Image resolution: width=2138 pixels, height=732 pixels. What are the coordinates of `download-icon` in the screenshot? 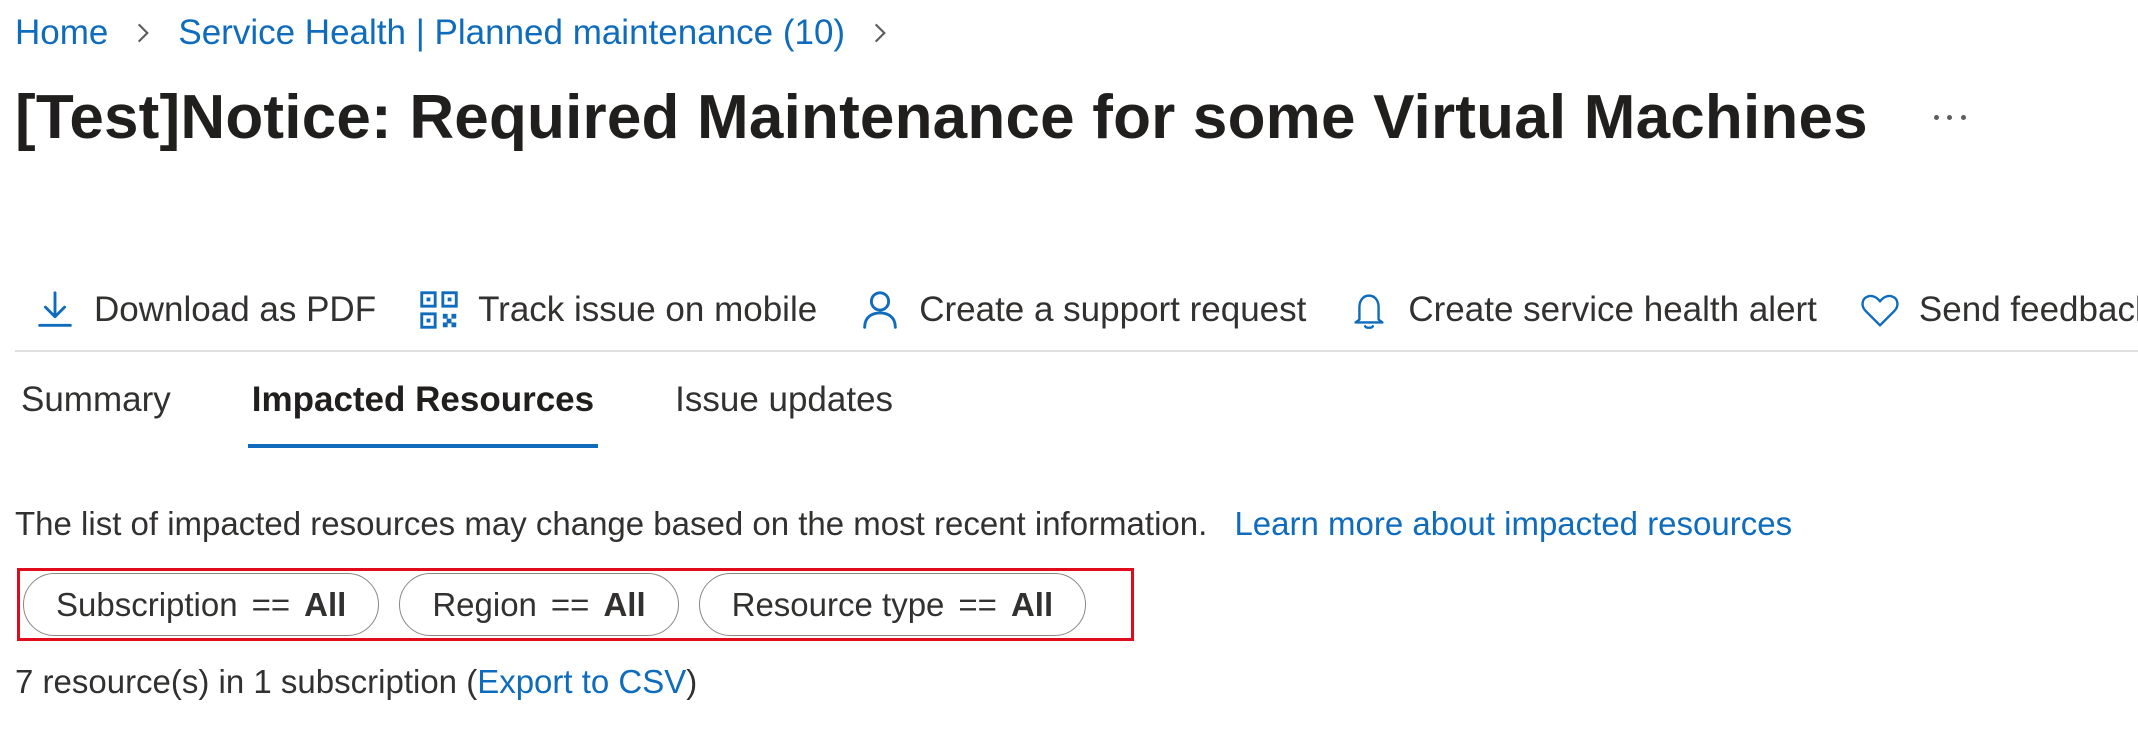 It's located at (55, 309).